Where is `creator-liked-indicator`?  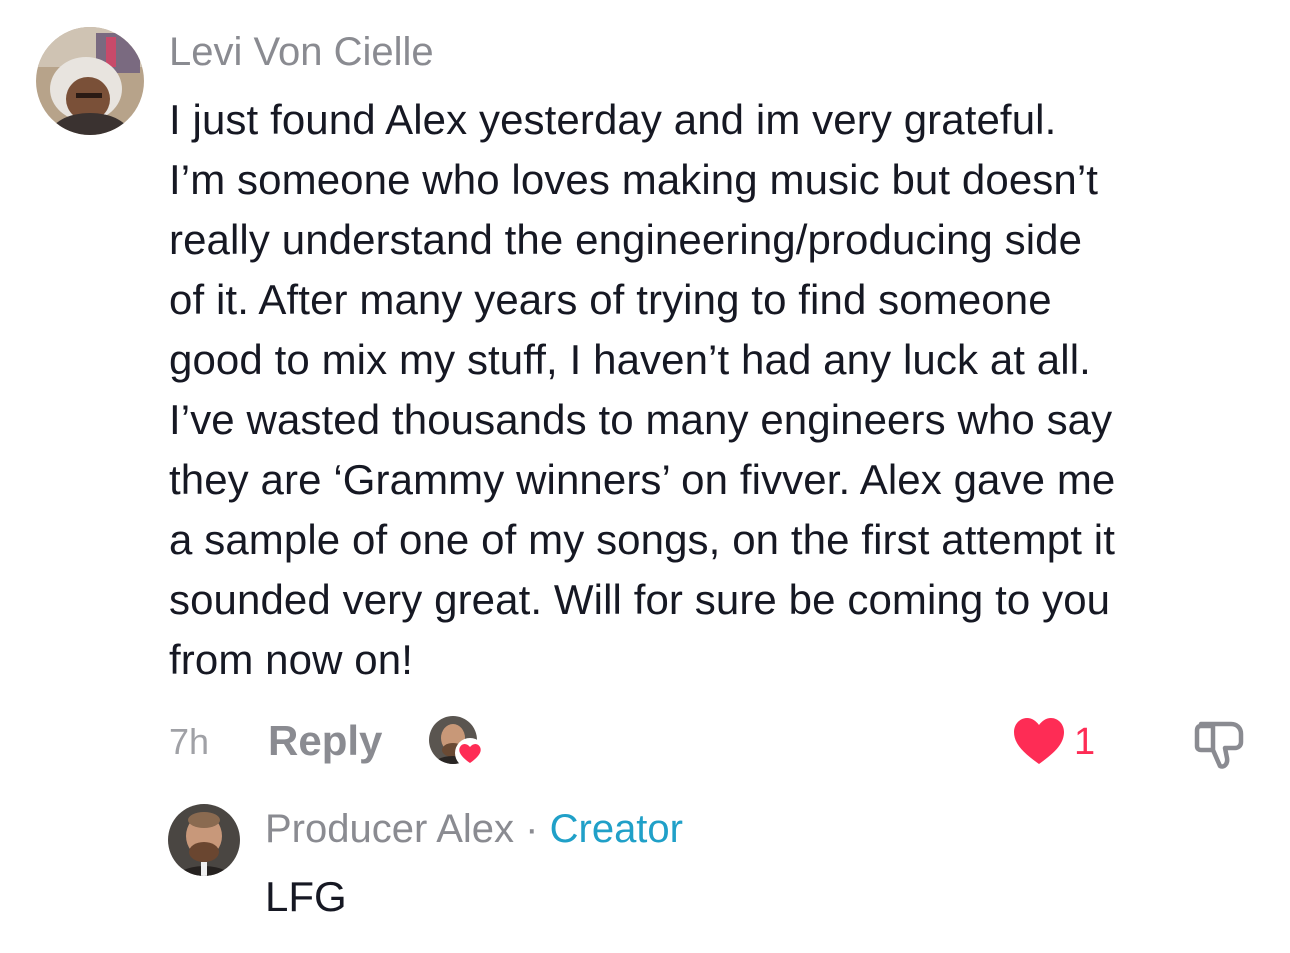 creator-liked-indicator is located at coordinates (457, 744).